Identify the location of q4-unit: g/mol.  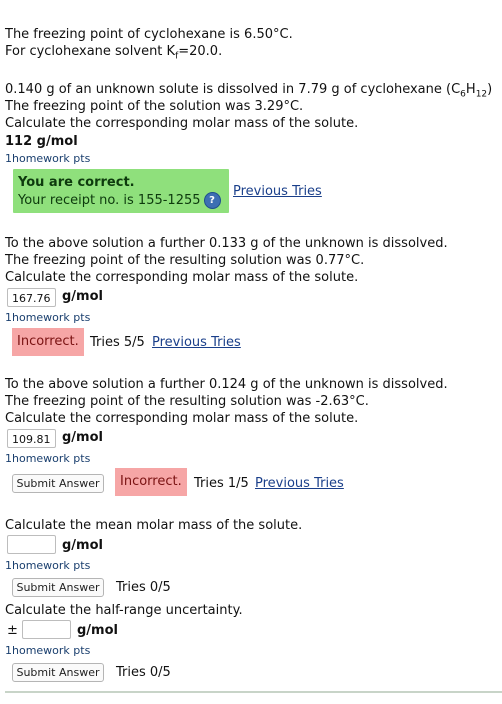
(82, 545).